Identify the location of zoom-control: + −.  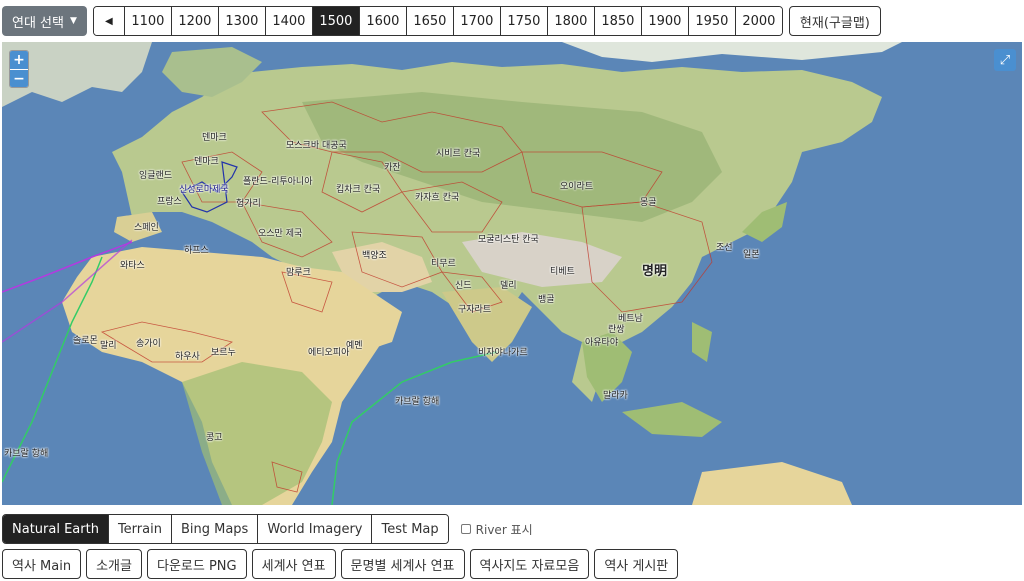
(19, 69).